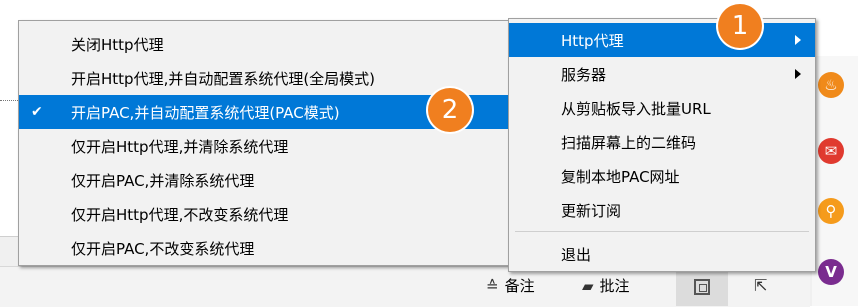  What do you see at coordinates (662, 231) in the screenshot?
I see `menu-separator` at bounding box center [662, 231].